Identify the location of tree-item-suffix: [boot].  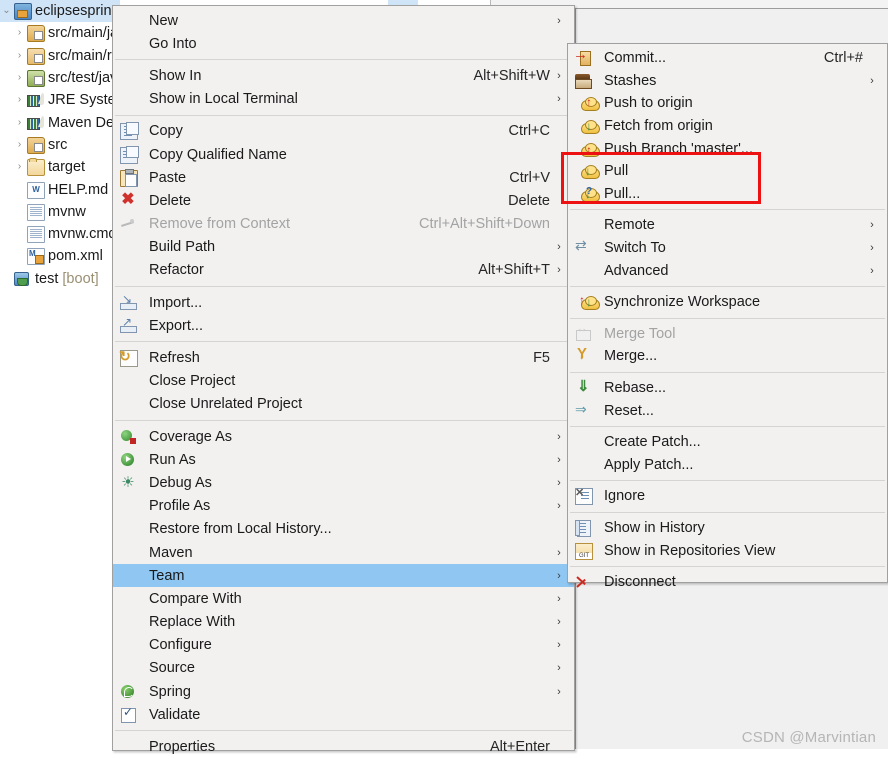
(80, 278).